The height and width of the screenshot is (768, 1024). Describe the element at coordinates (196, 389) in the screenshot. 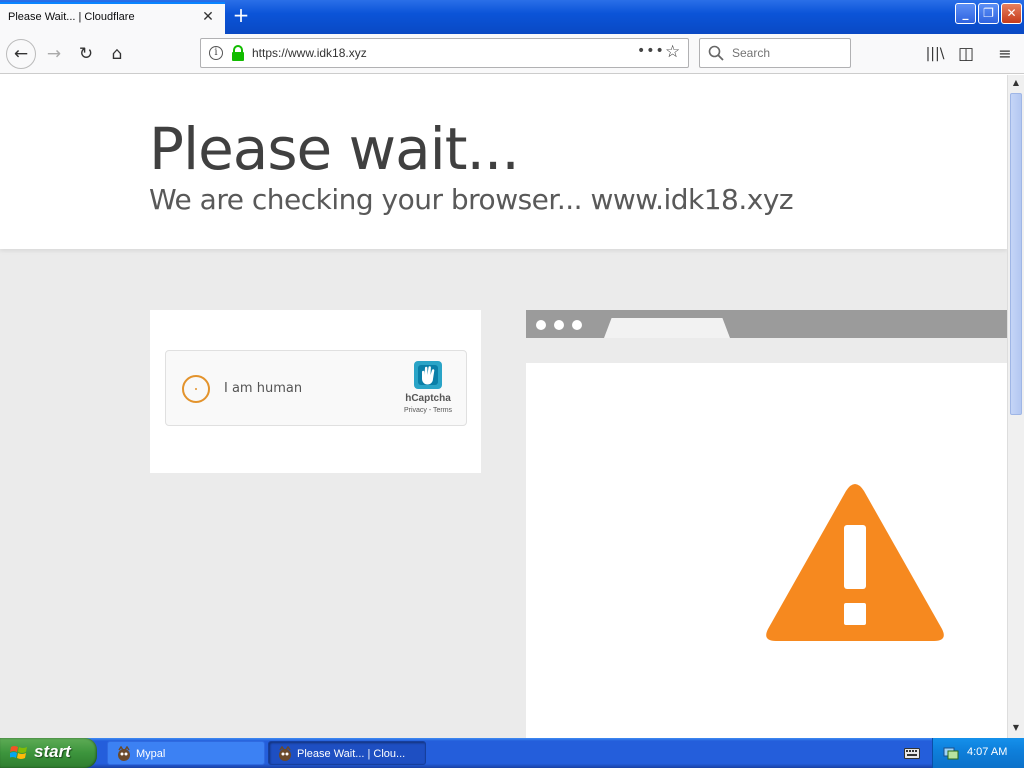

I see `captcha-checkbox` at that location.